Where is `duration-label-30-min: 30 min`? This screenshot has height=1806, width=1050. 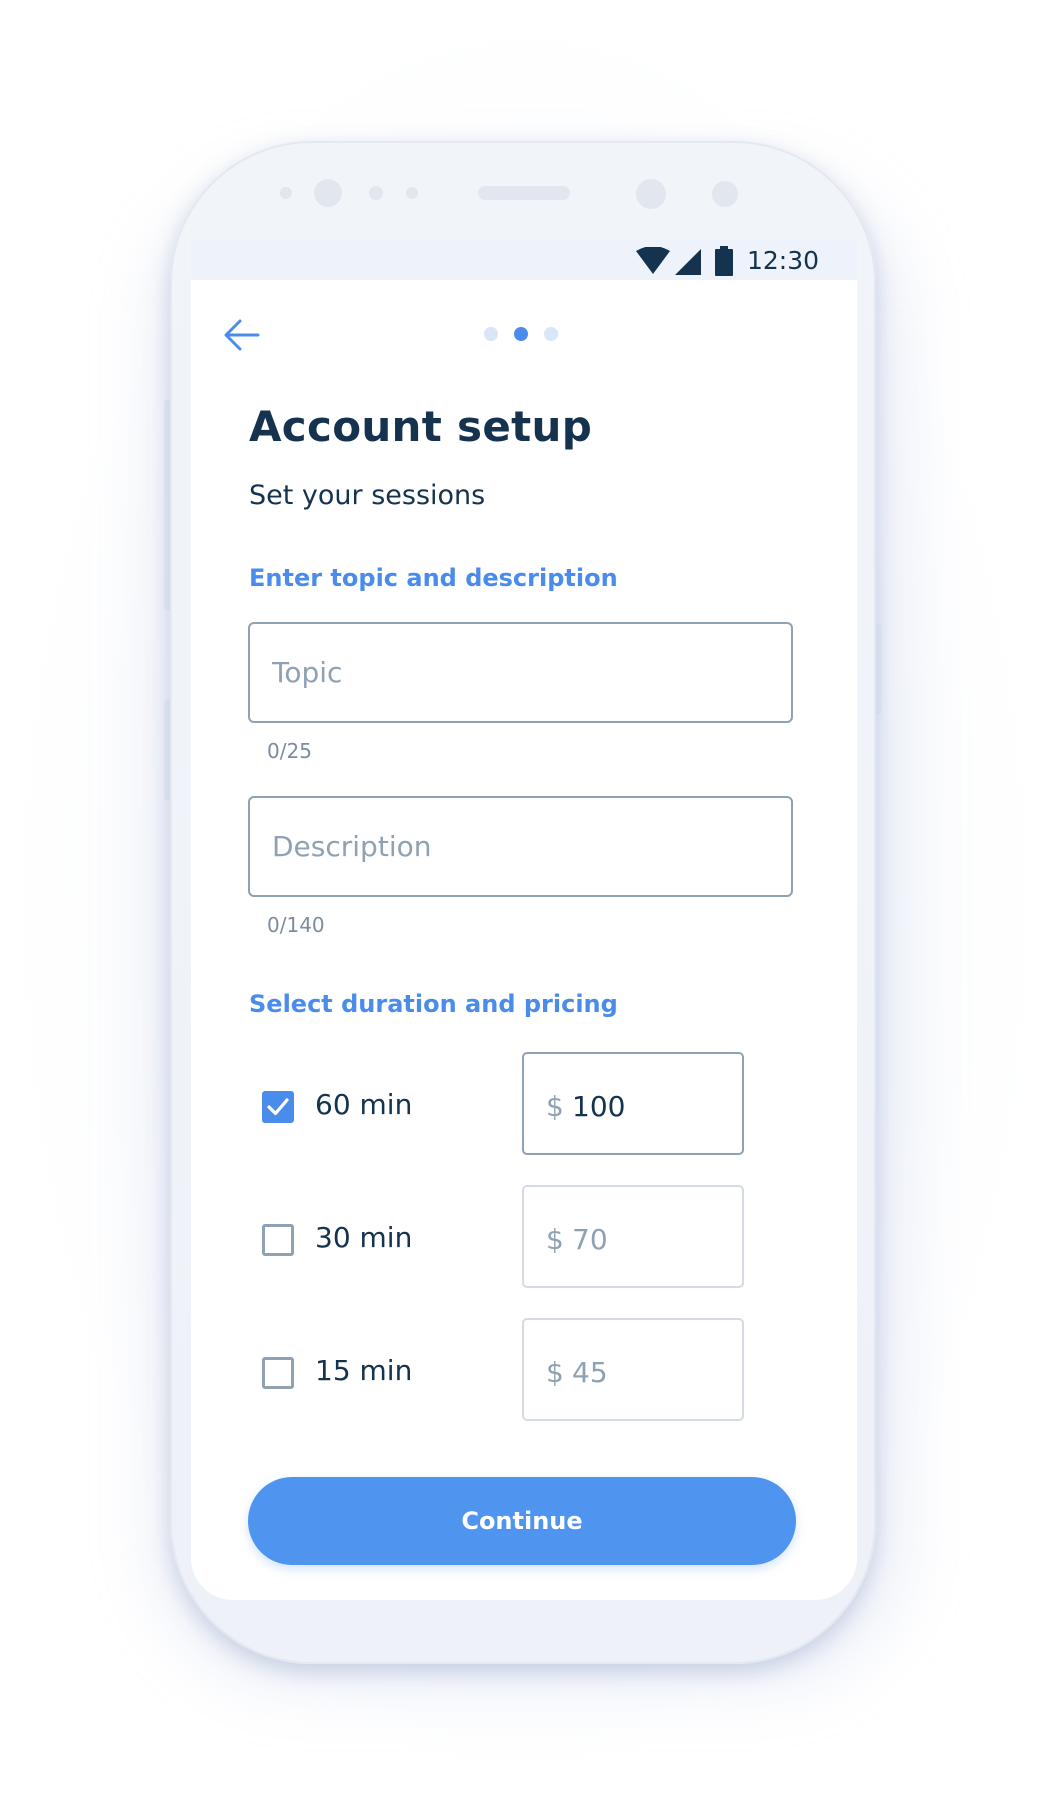
duration-label-30-min: 30 min is located at coordinates (364, 1237).